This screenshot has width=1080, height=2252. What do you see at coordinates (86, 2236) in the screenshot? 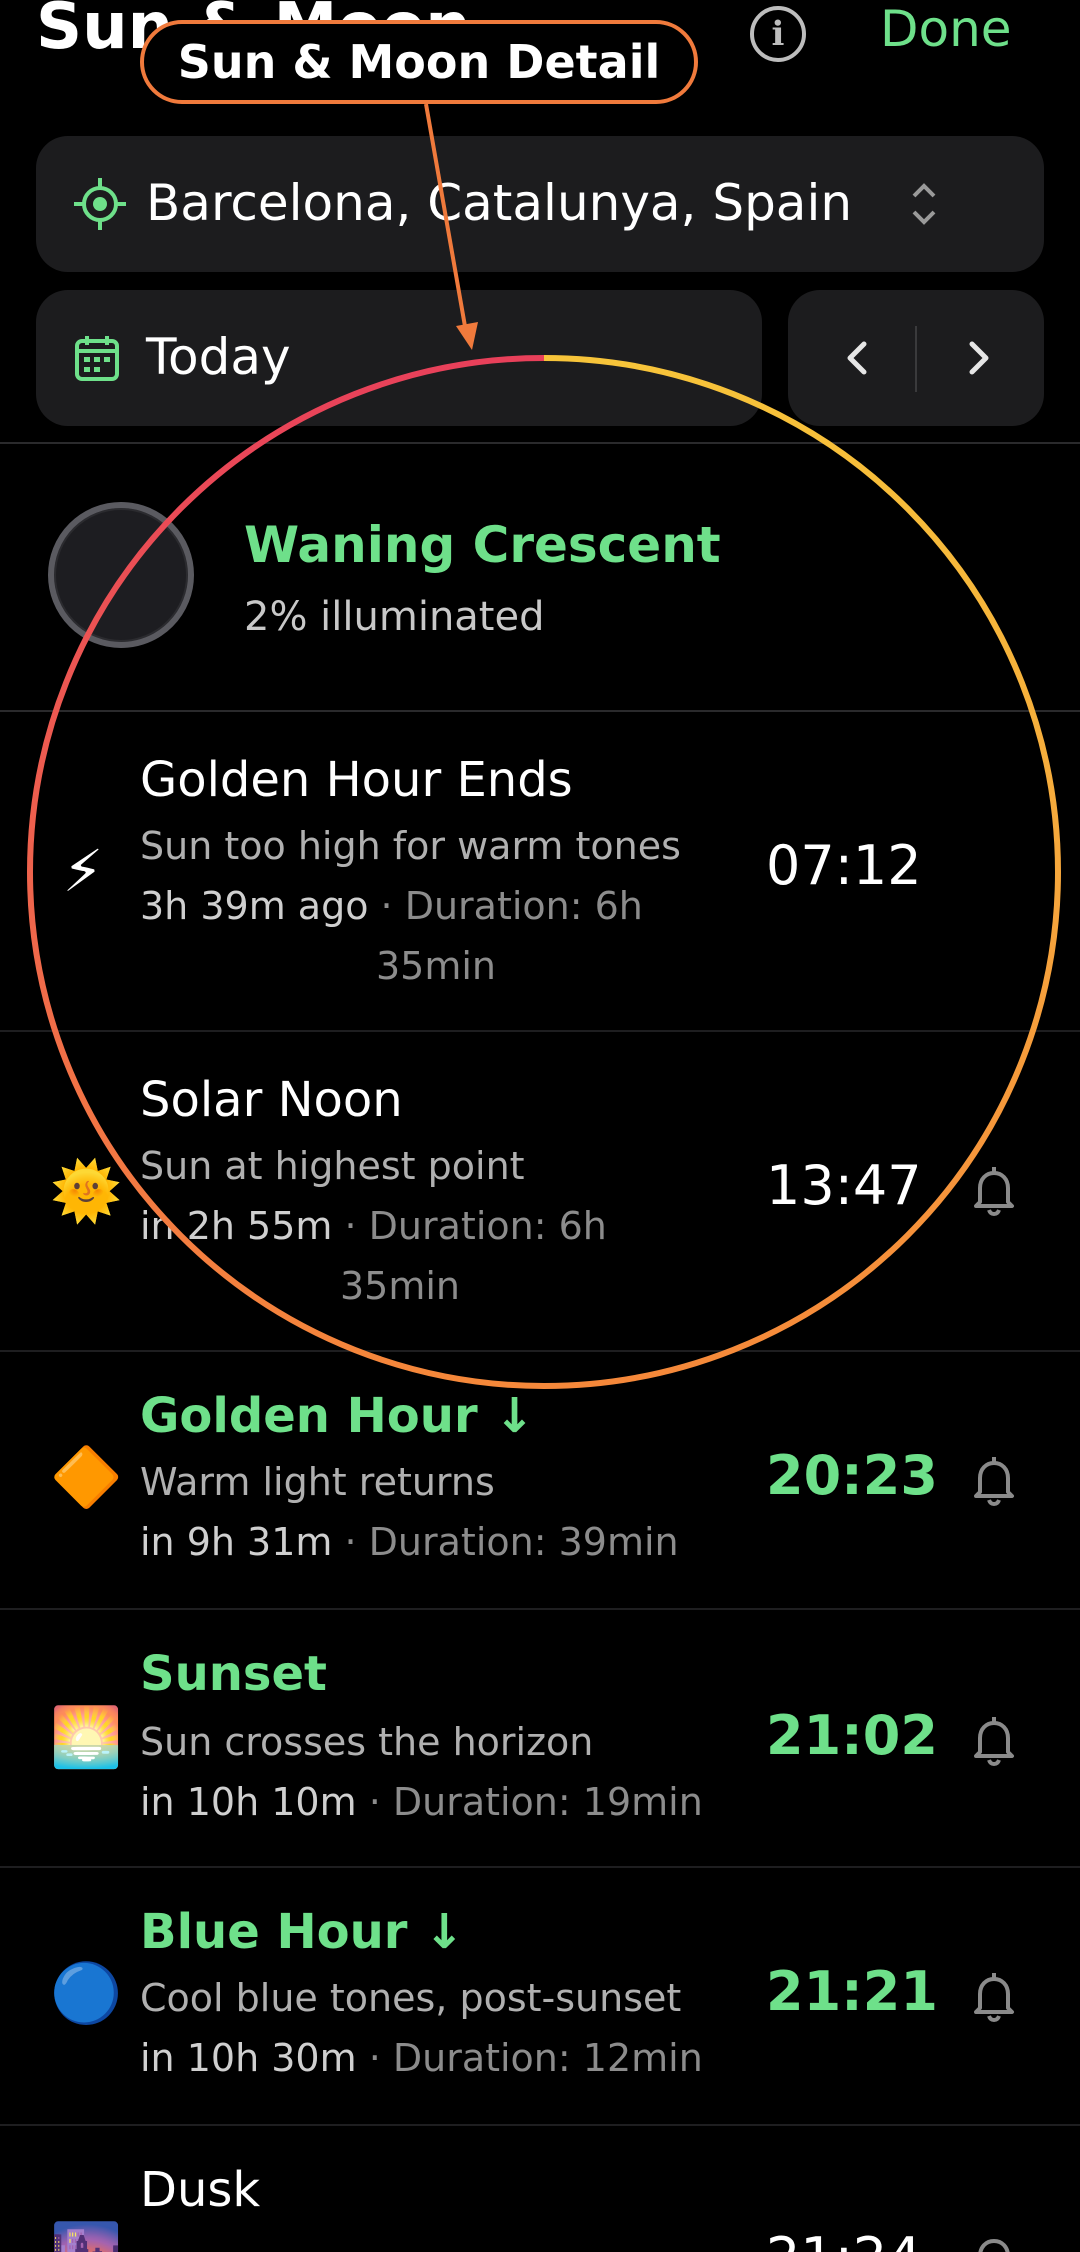
I see `dusk-cityscape-icon: 🌆` at bounding box center [86, 2236].